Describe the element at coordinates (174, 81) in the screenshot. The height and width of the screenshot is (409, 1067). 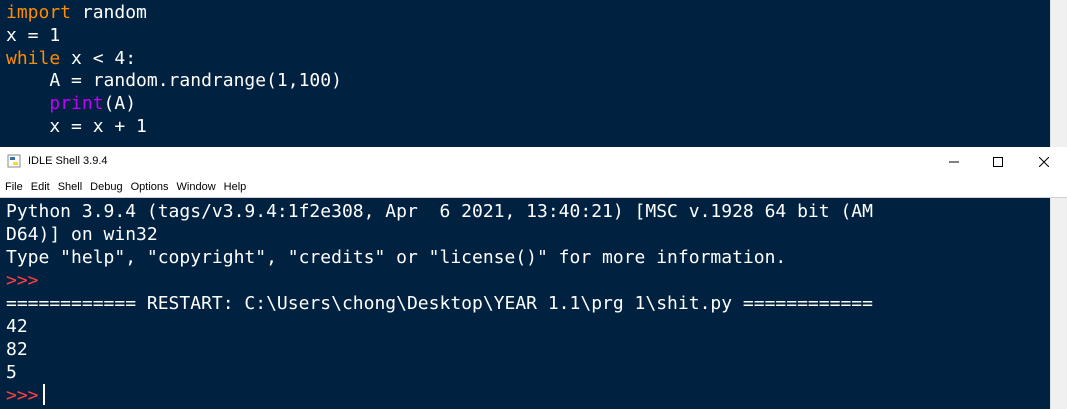
I see `code-line-4: A = random.randrange(1,100)` at that location.